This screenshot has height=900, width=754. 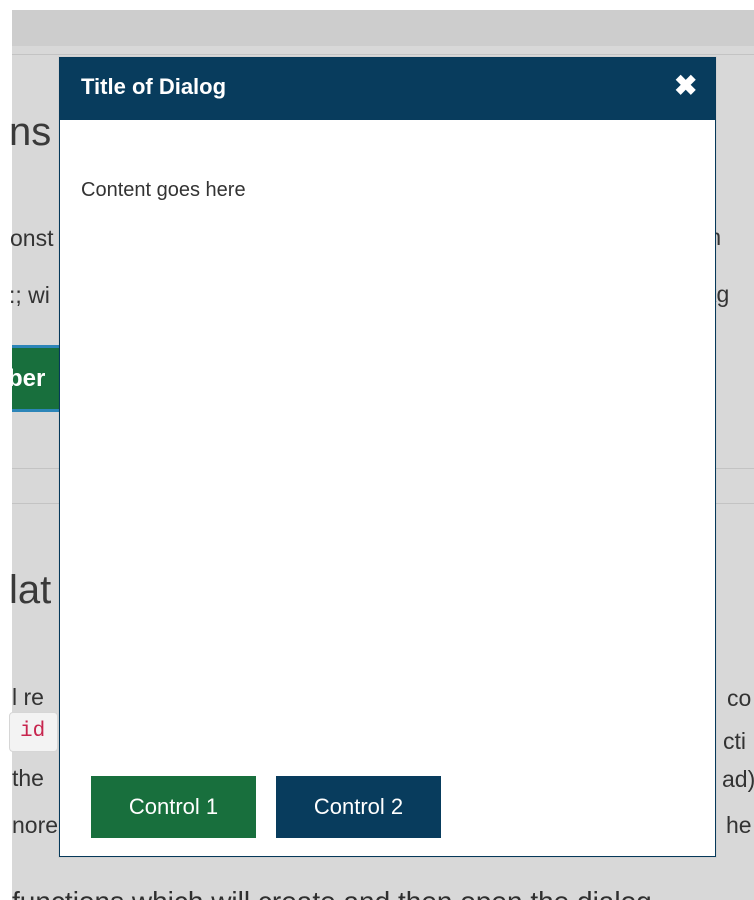 What do you see at coordinates (383, 28) in the screenshot?
I see `top-strip` at bounding box center [383, 28].